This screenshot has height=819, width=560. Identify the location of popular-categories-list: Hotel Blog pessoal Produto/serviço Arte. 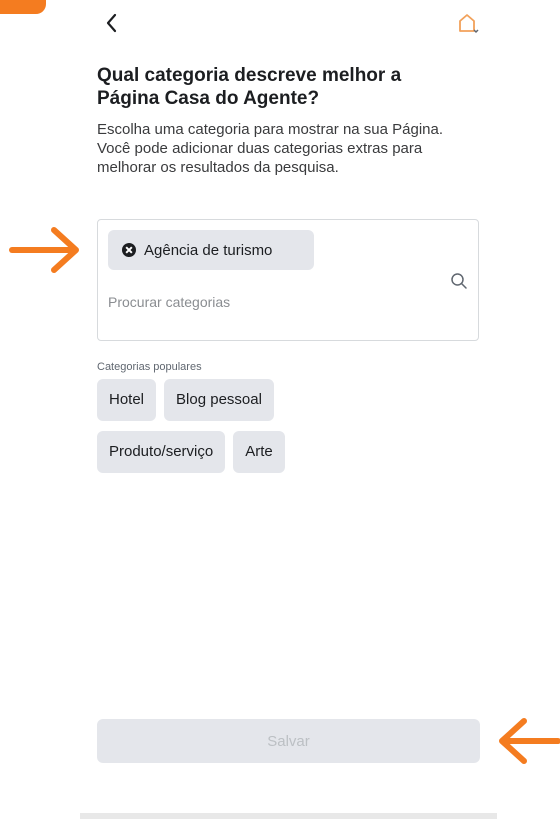
(227, 431).